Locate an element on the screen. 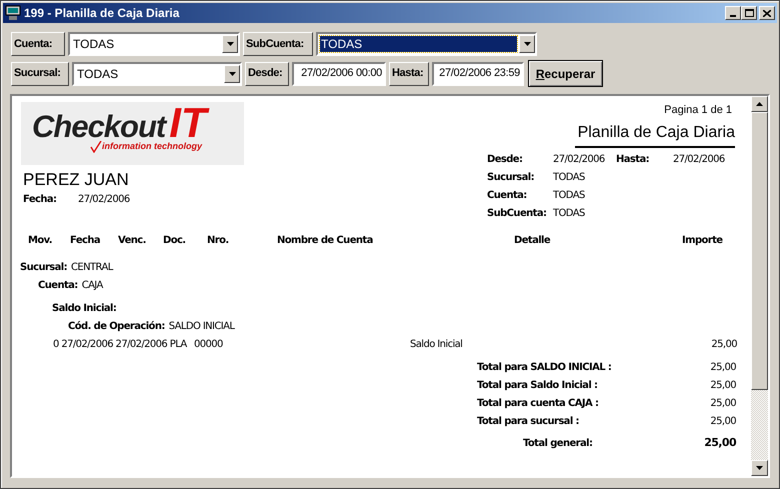 The height and width of the screenshot is (489, 780). group-label: Sucursal: is located at coordinates (44, 267).